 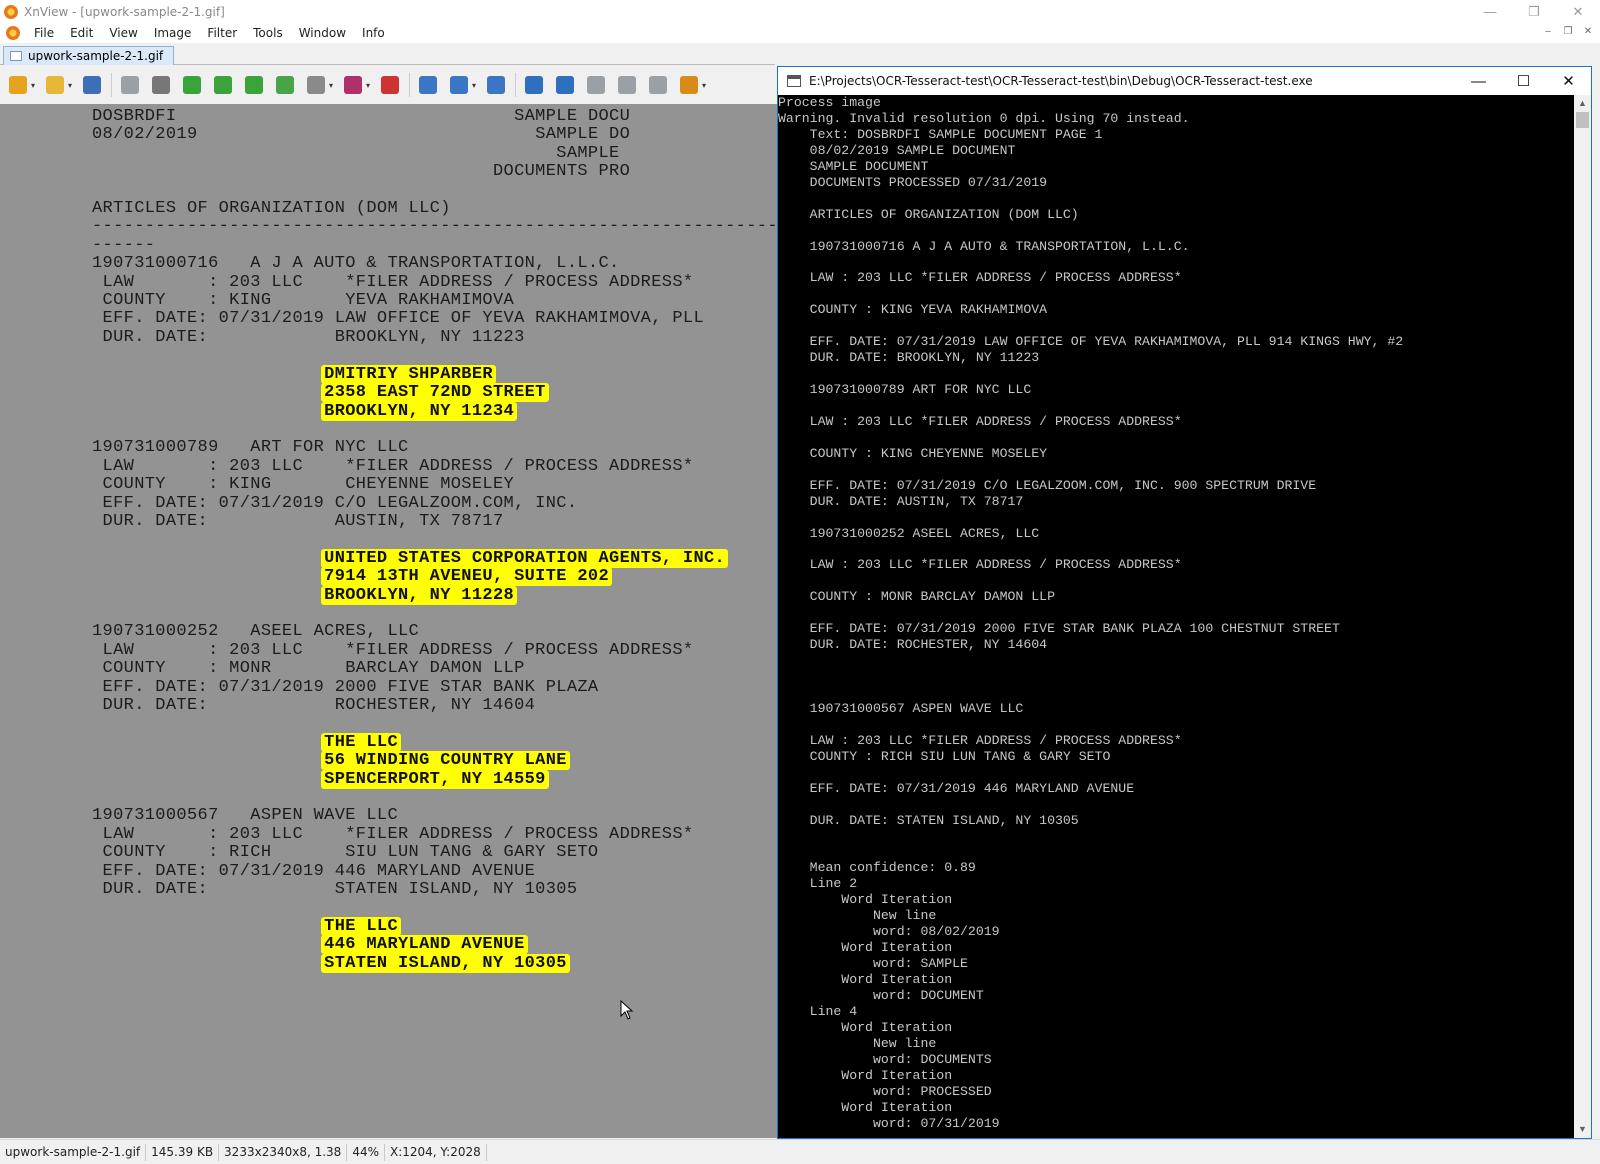 I want to click on open-folder-button, so click(x=55, y=85).